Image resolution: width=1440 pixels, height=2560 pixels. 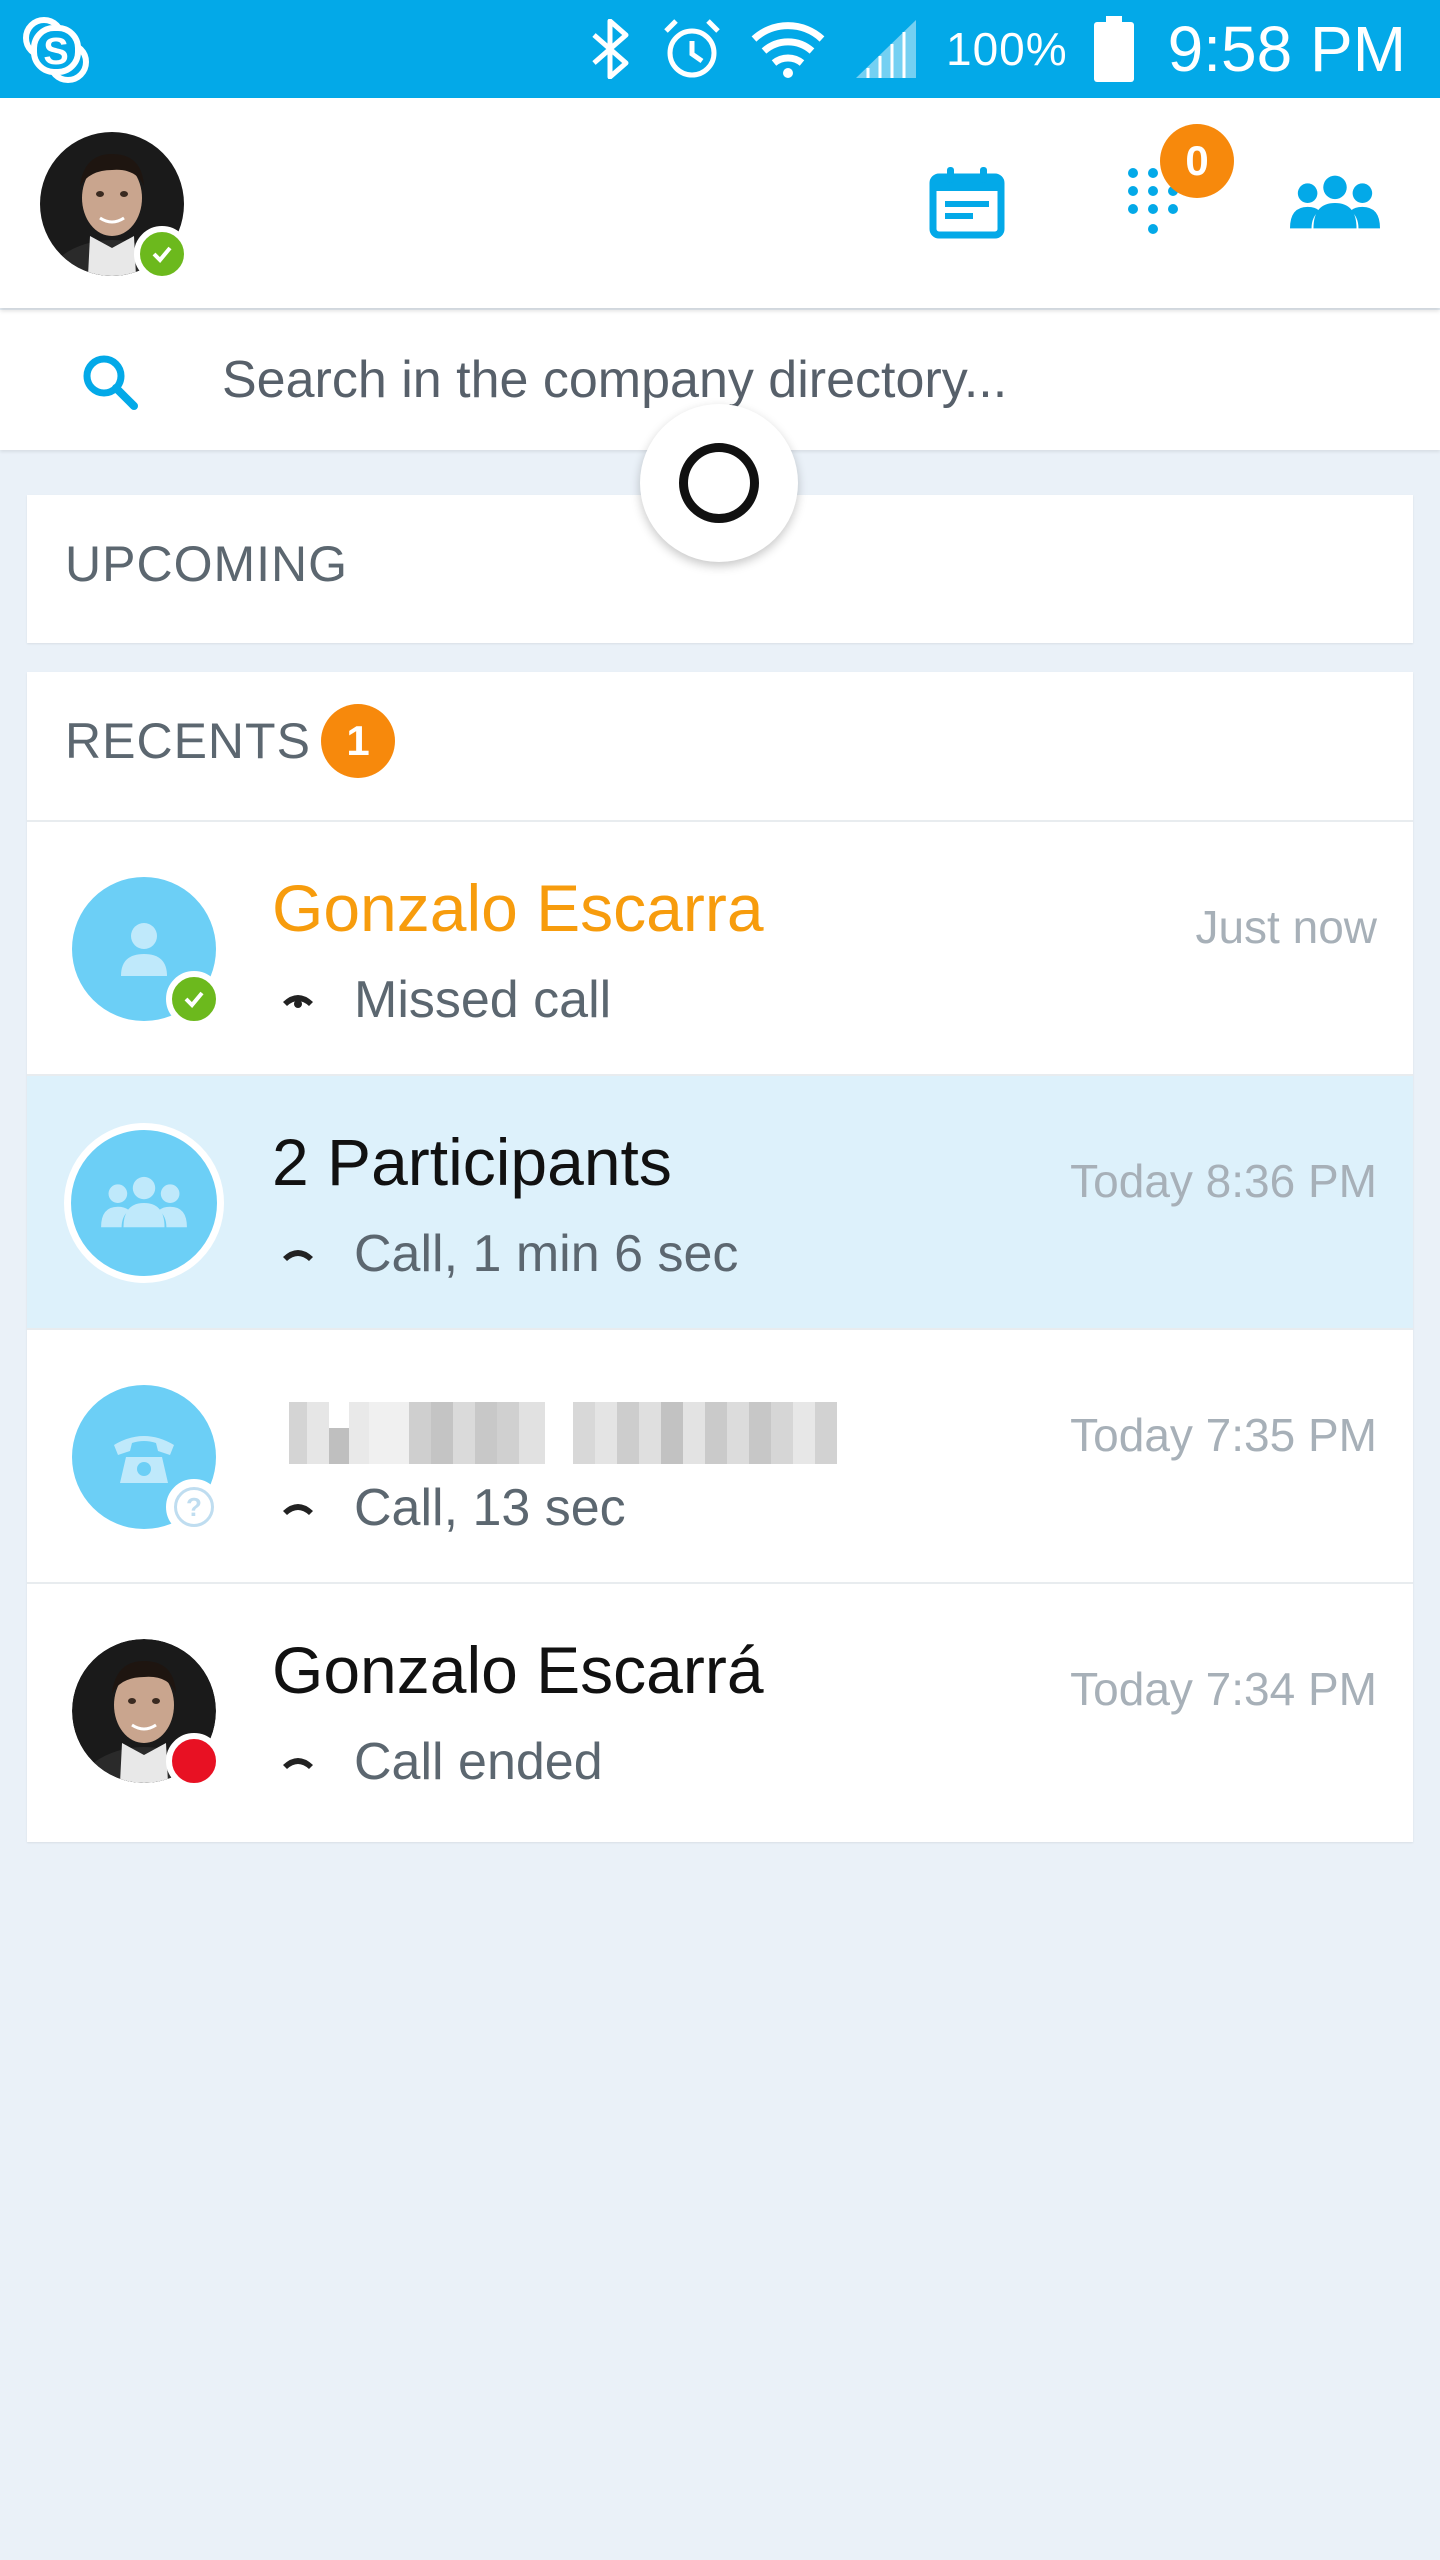 I want to click on signal-icon, so click(x=886, y=49).